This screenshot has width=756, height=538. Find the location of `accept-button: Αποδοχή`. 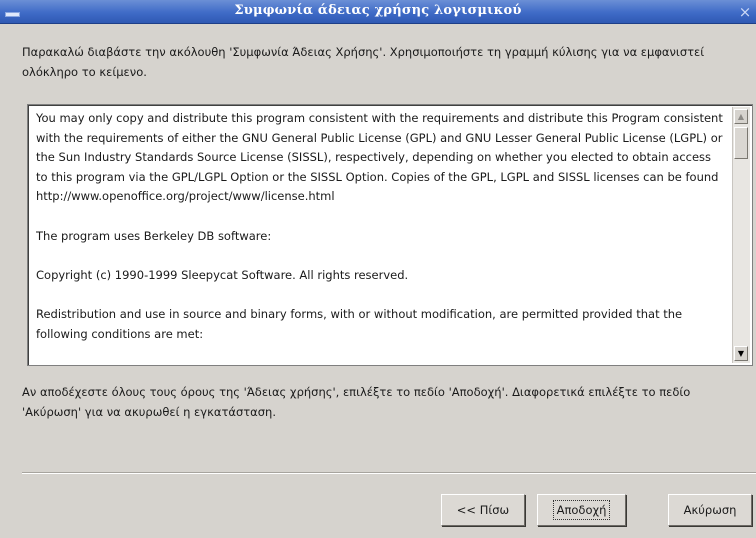

accept-button: Αποδοχή is located at coordinates (581, 510).